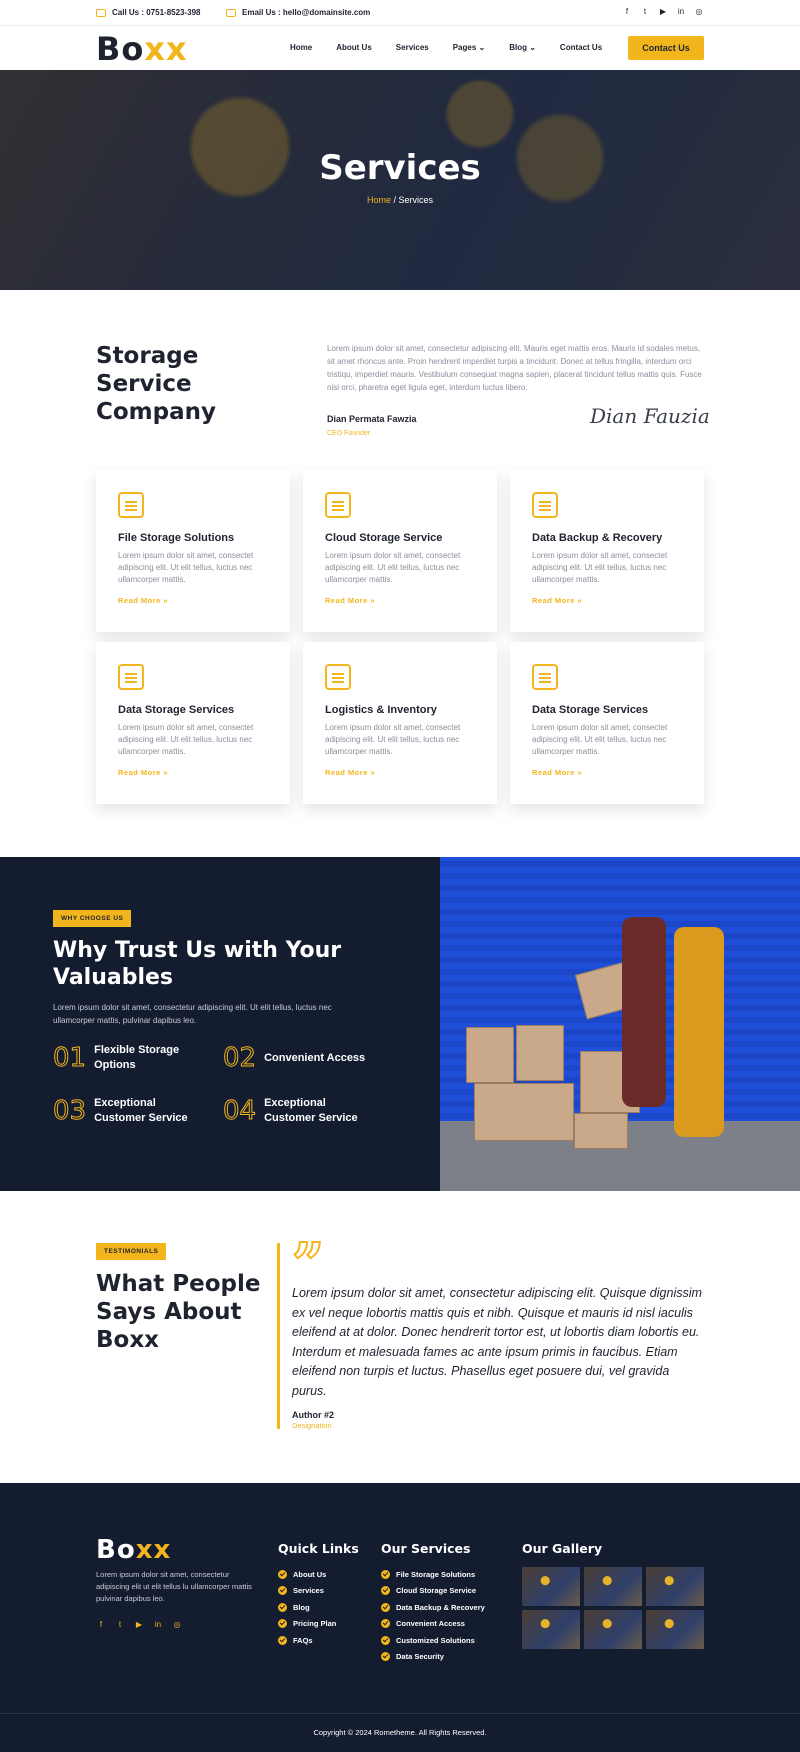 The width and height of the screenshot is (800, 1752). What do you see at coordinates (308, 1264) in the screenshot?
I see `quote-icon: ”` at bounding box center [308, 1264].